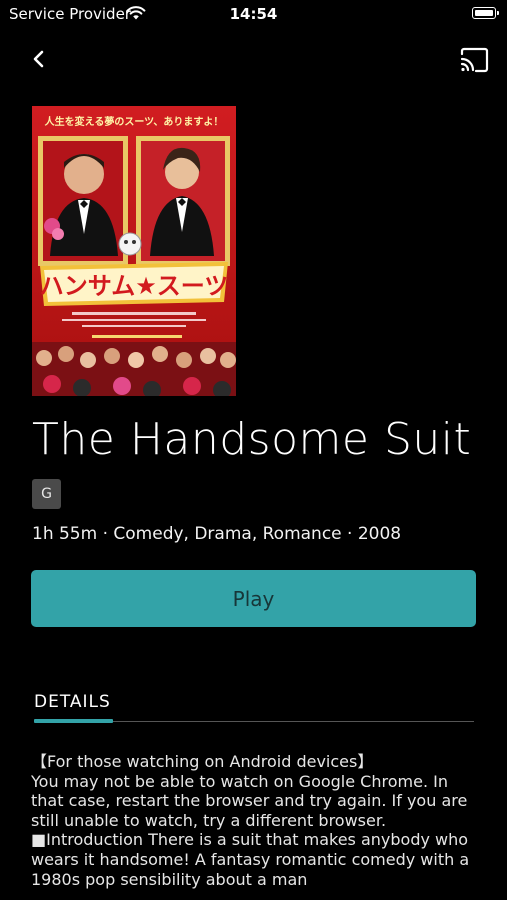 This screenshot has width=507, height=900. Describe the element at coordinates (253, 598) in the screenshot. I see `play-button: Play` at that location.